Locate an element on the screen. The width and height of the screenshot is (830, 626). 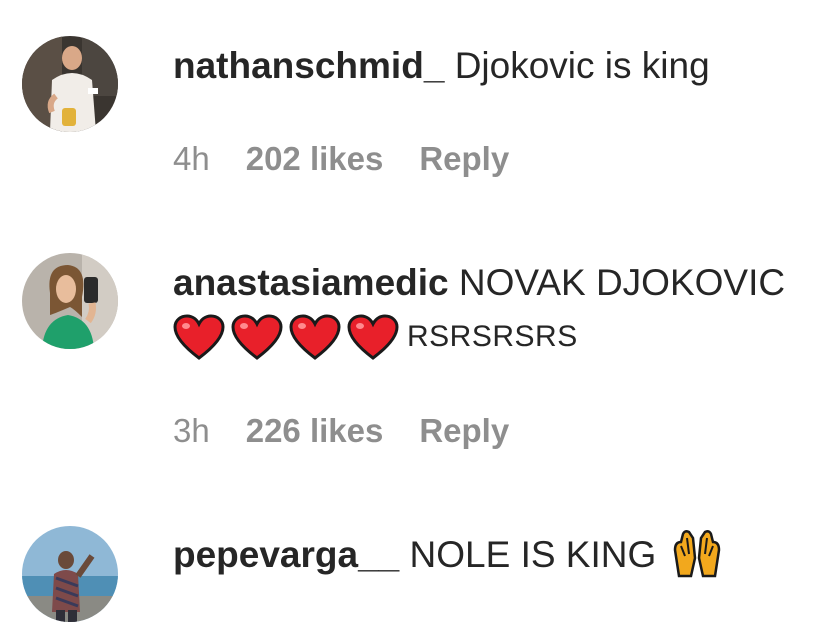
comment-username: pepevarga__ is located at coordinates (286, 554).